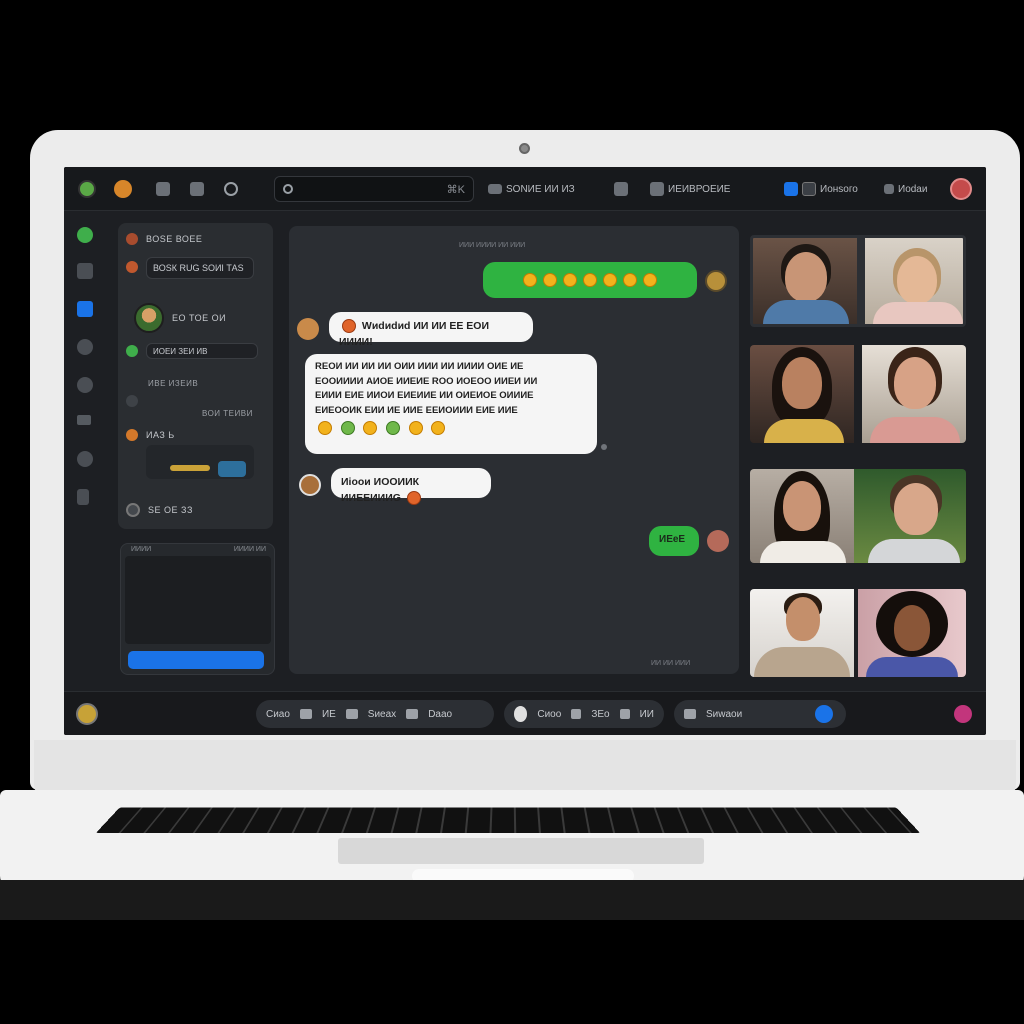 This screenshot has height=1024, width=1024. I want to click on compose-textarea, so click(198, 600).